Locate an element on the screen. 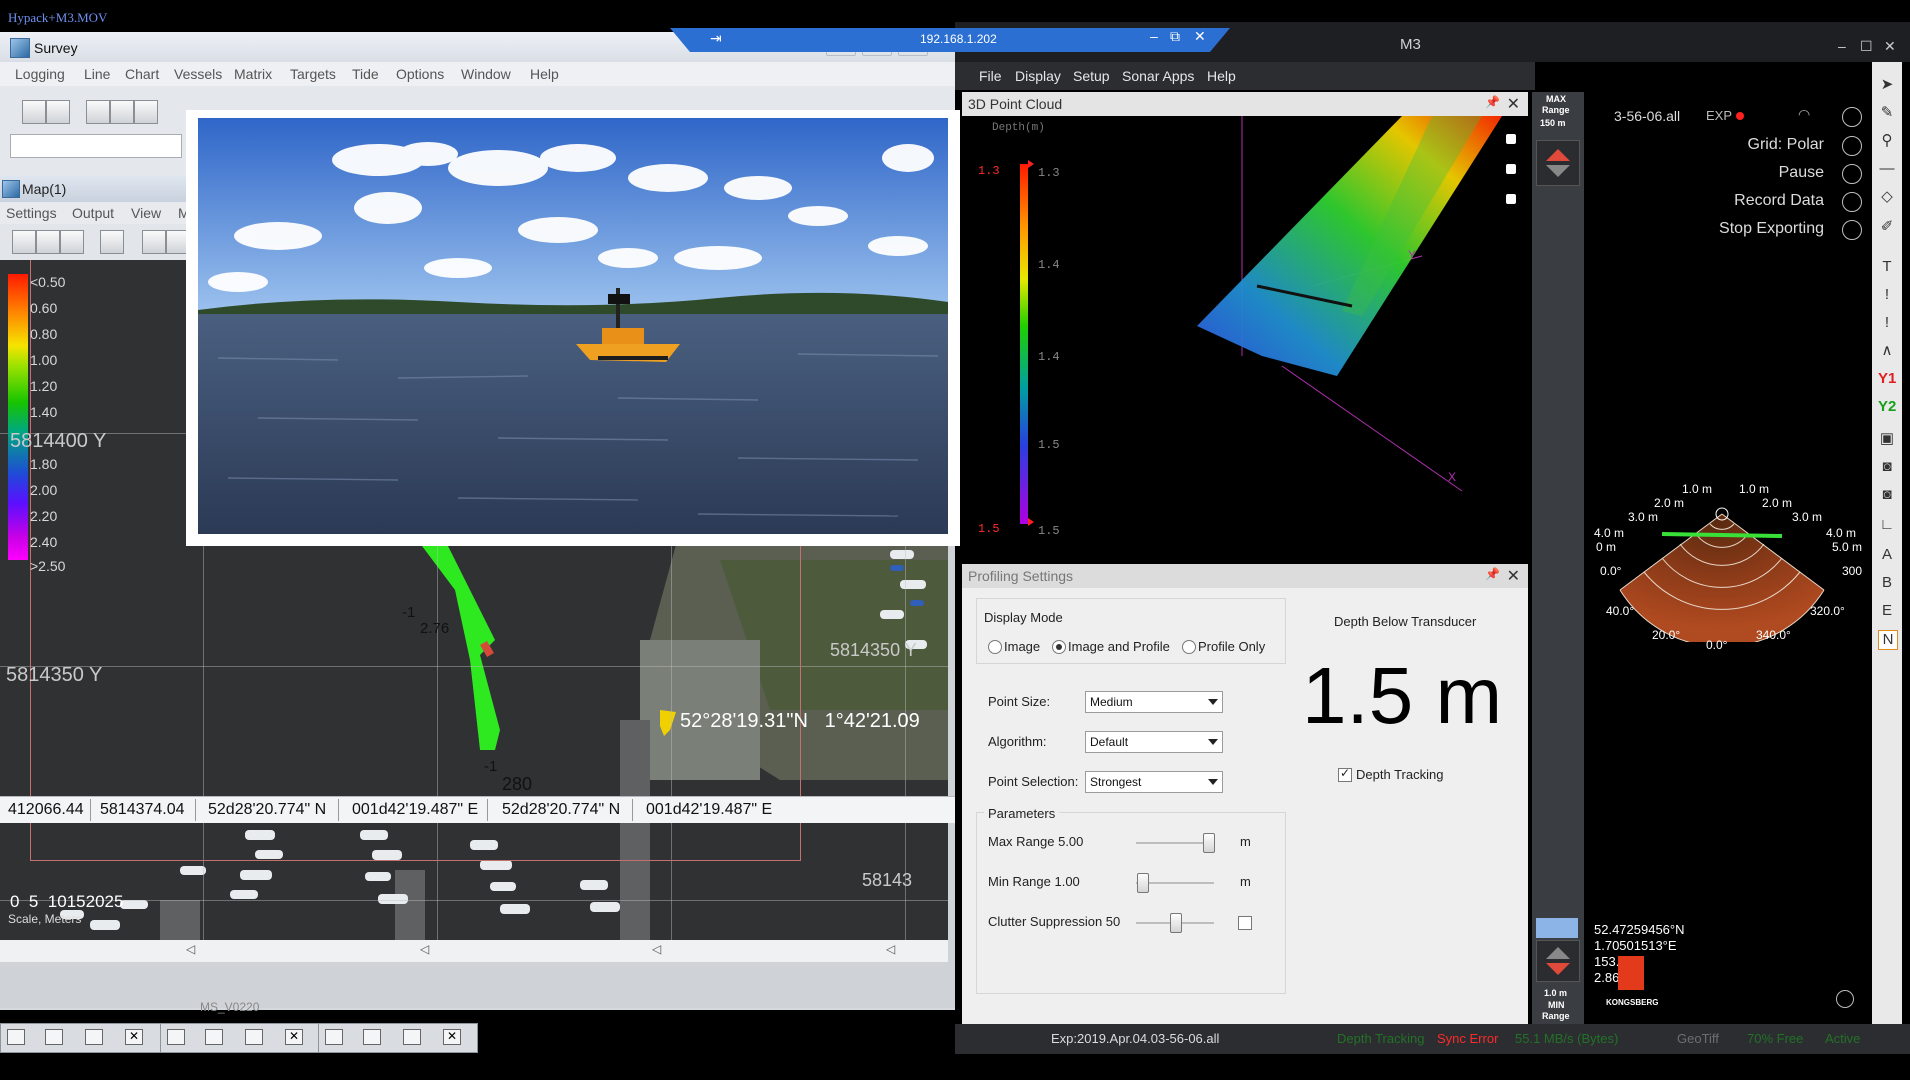 The width and height of the screenshot is (1910, 1080). zoom-out-icon is located at coordinates (72, 242).